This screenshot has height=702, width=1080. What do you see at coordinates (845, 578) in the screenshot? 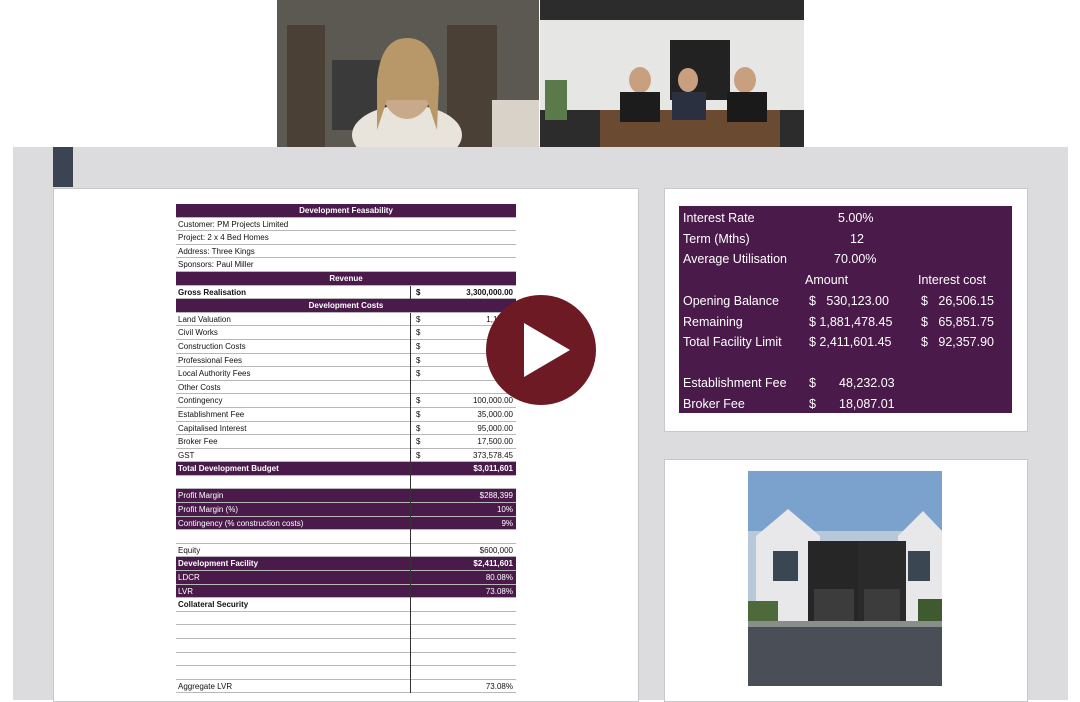
I see `house-illustration` at bounding box center [845, 578].